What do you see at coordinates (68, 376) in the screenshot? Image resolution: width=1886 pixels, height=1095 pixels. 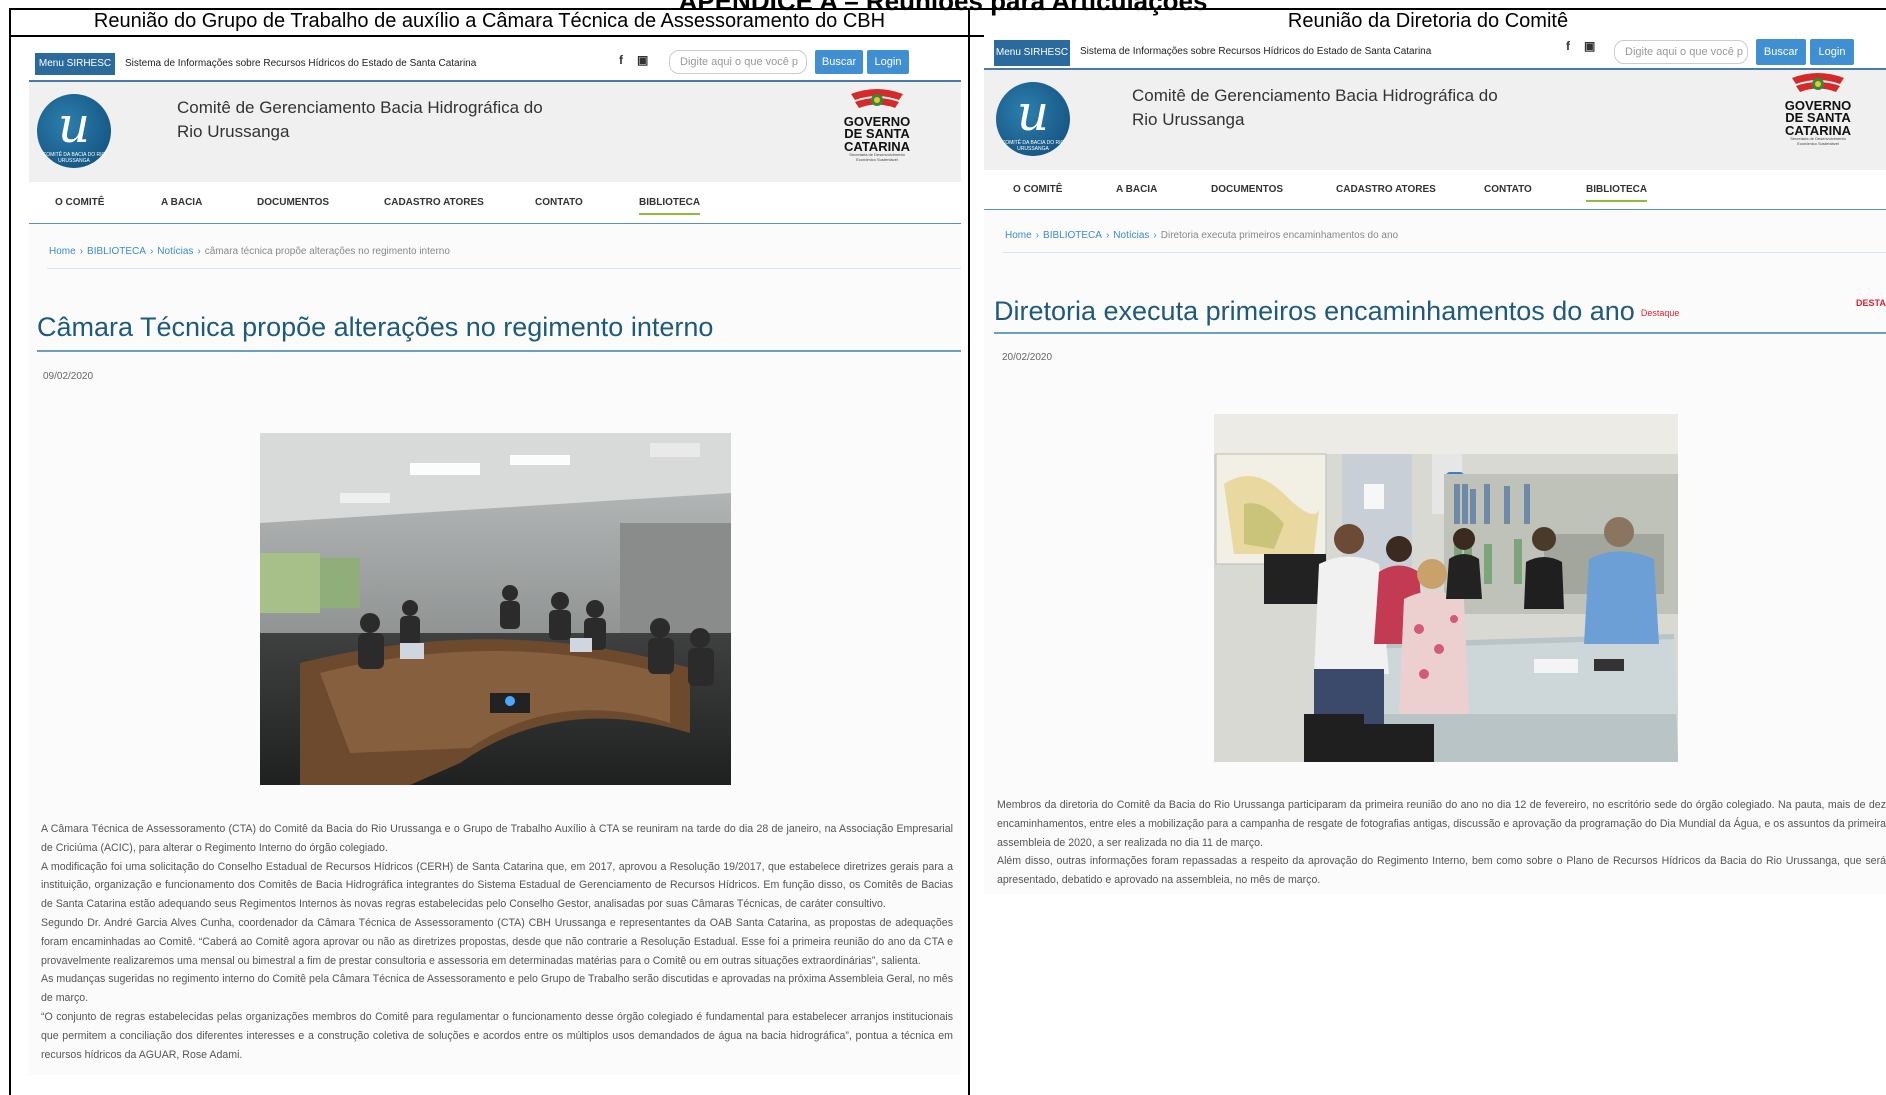 I see `article-date: 09/02/2020` at bounding box center [68, 376].